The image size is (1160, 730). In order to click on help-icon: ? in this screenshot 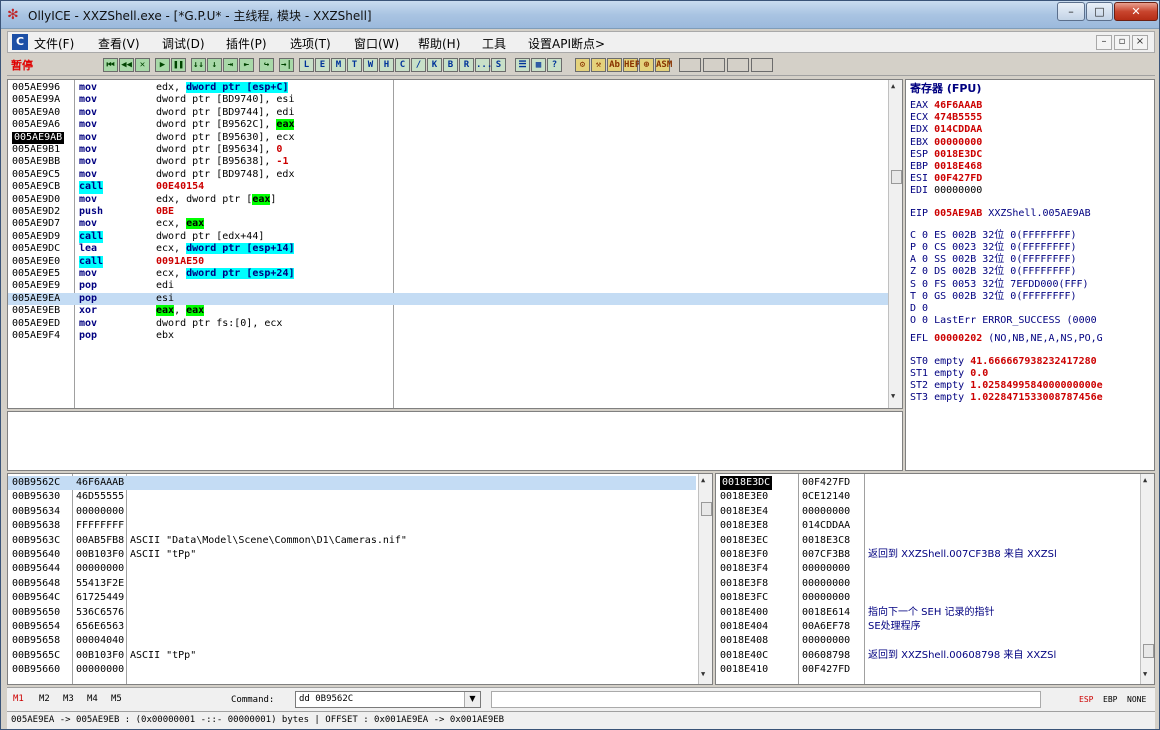, I will do `click(554, 65)`.